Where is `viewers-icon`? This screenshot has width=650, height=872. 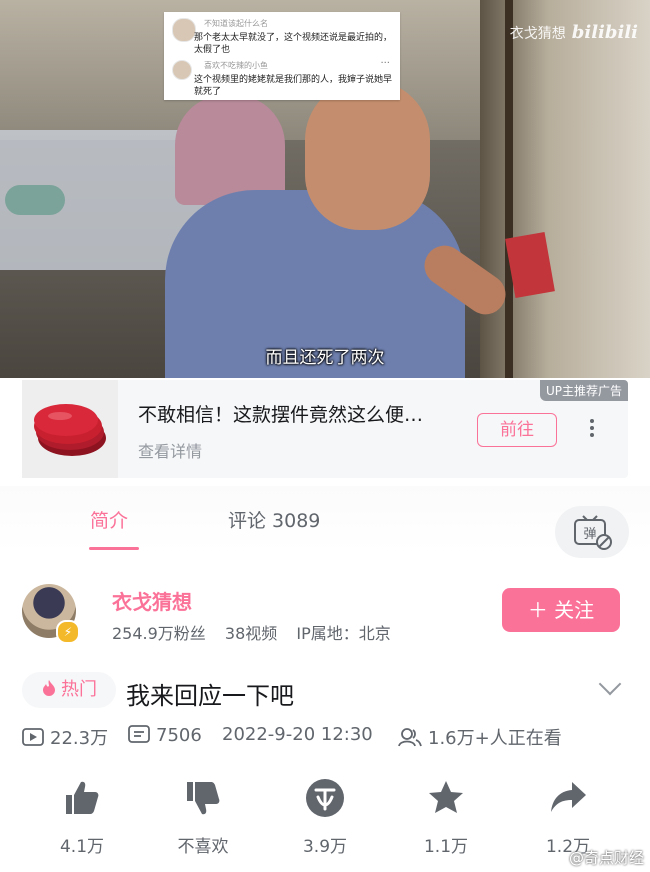
viewers-icon is located at coordinates (410, 737).